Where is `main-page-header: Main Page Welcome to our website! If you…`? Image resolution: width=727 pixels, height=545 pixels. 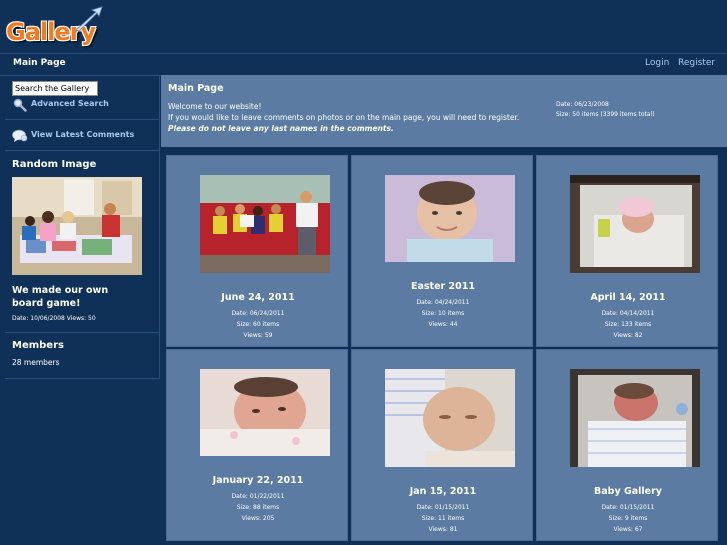
main-page-header: Main Page Welcome to our website! If you… is located at coordinates (444, 111).